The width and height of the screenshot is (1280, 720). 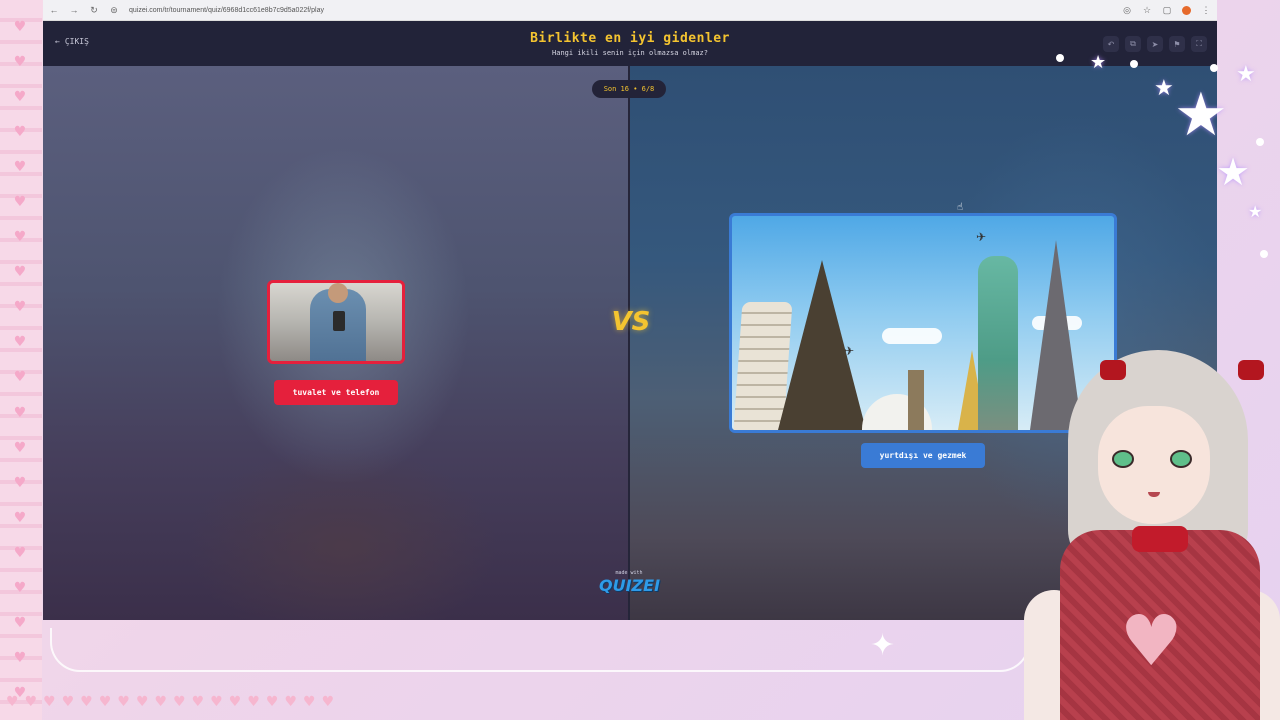 I want to click on round-badge: Son 16 • 6/8, so click(x=629, y=89).